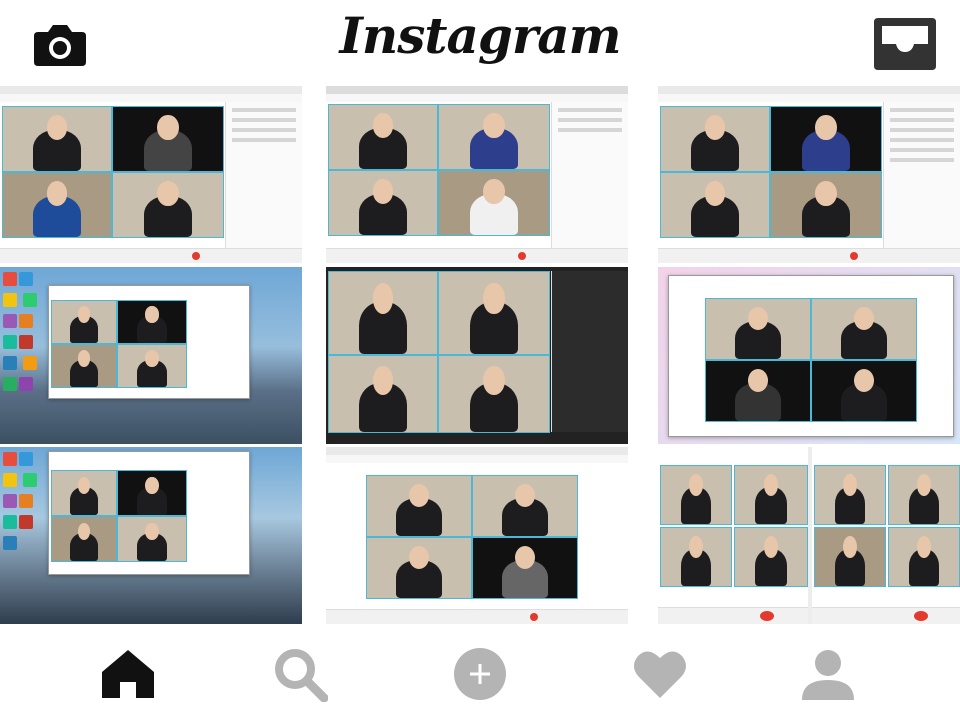 Image resolution: width=960 pixels, height=720 pixels. Describe the element at coordinates (921, 175) in the screenshot. I see `chat-panel` at that location.